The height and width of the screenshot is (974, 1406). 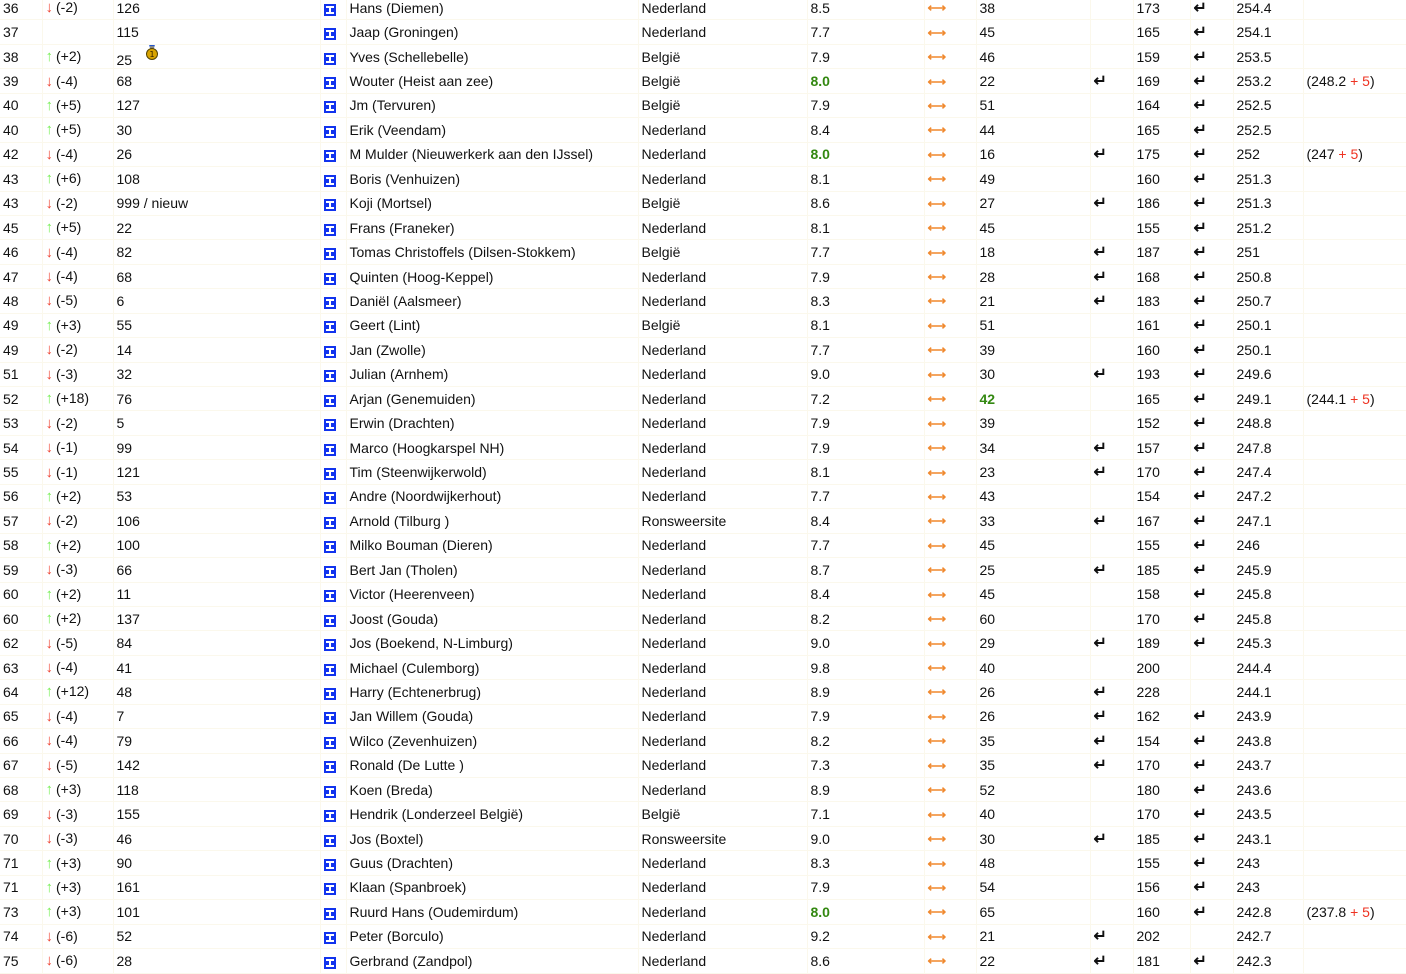 I want to click on player-name: Erwin (Drachten), so click(x=402, y=423).